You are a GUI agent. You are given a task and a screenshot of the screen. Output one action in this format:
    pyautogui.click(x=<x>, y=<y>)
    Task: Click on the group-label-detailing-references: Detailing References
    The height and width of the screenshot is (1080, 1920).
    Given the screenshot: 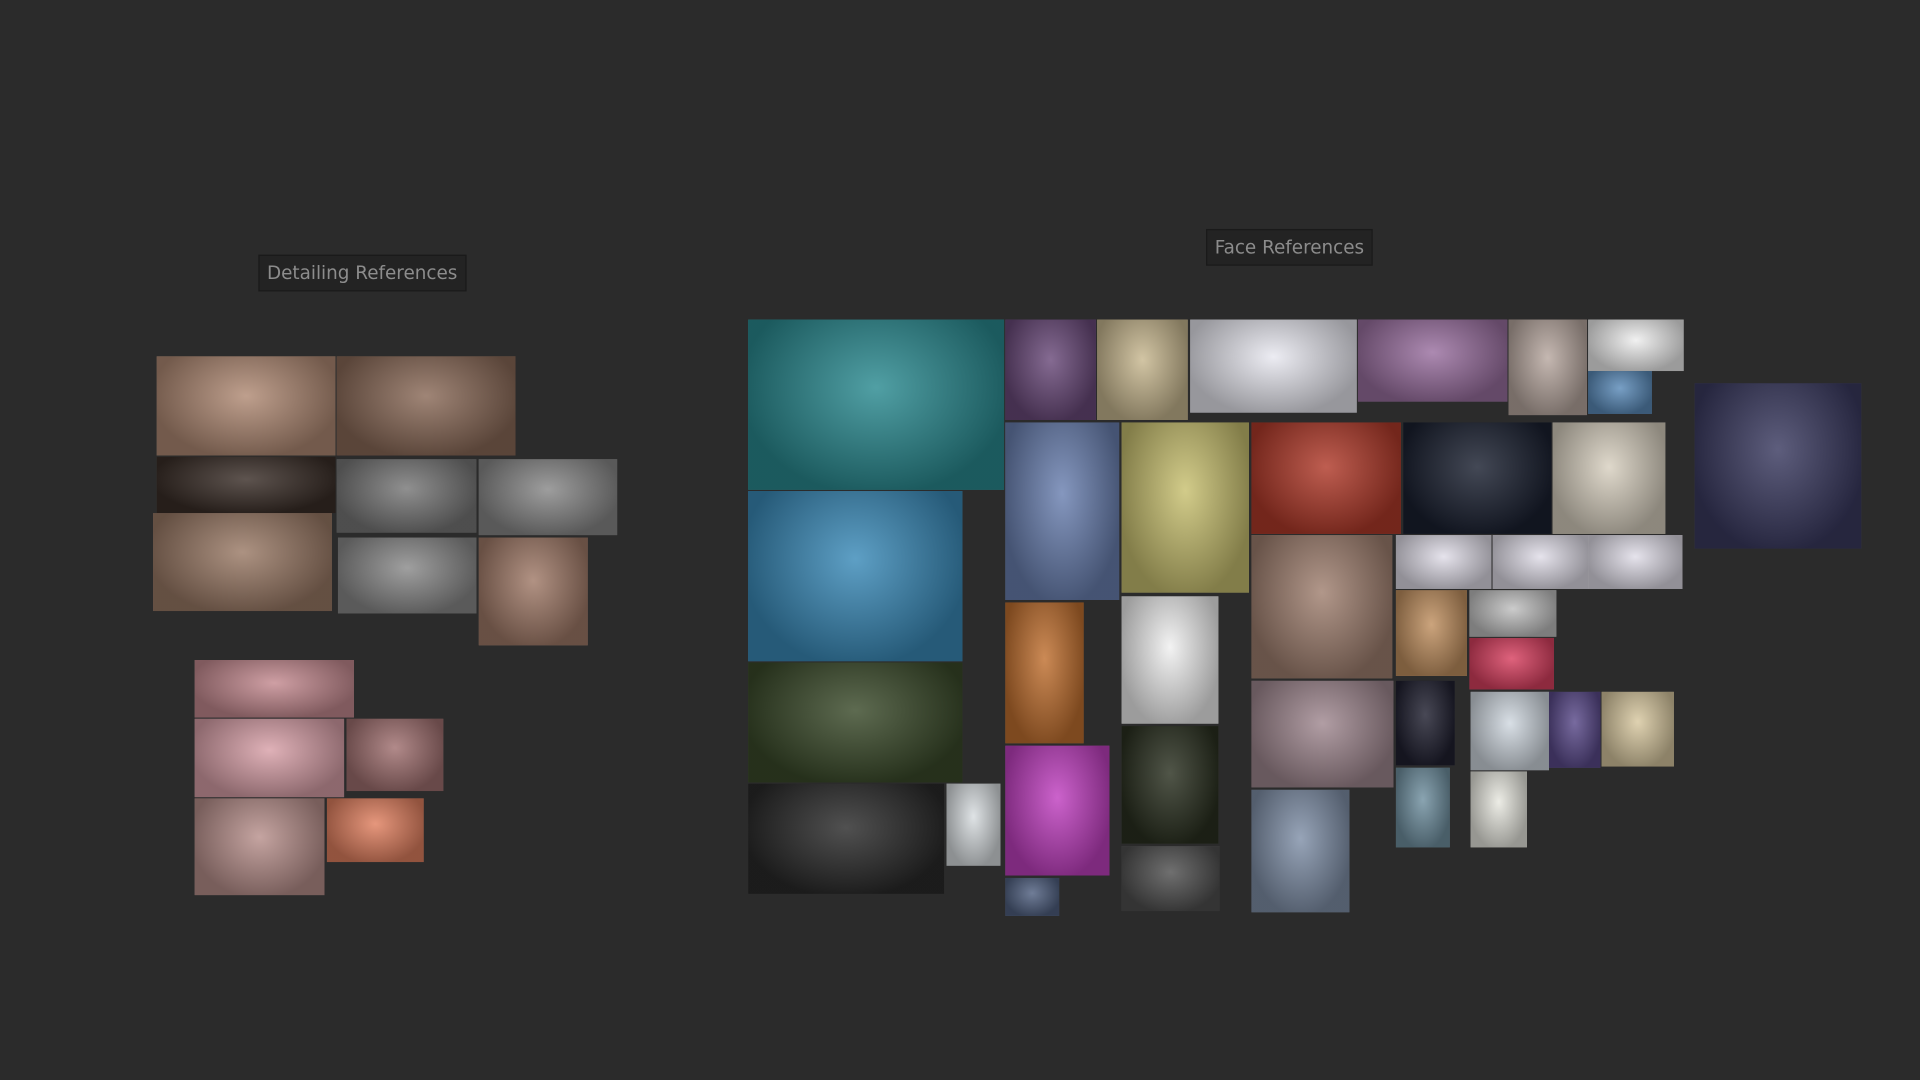 What is the action you would take?
    pyautogui.click(x=362, y=273)
    